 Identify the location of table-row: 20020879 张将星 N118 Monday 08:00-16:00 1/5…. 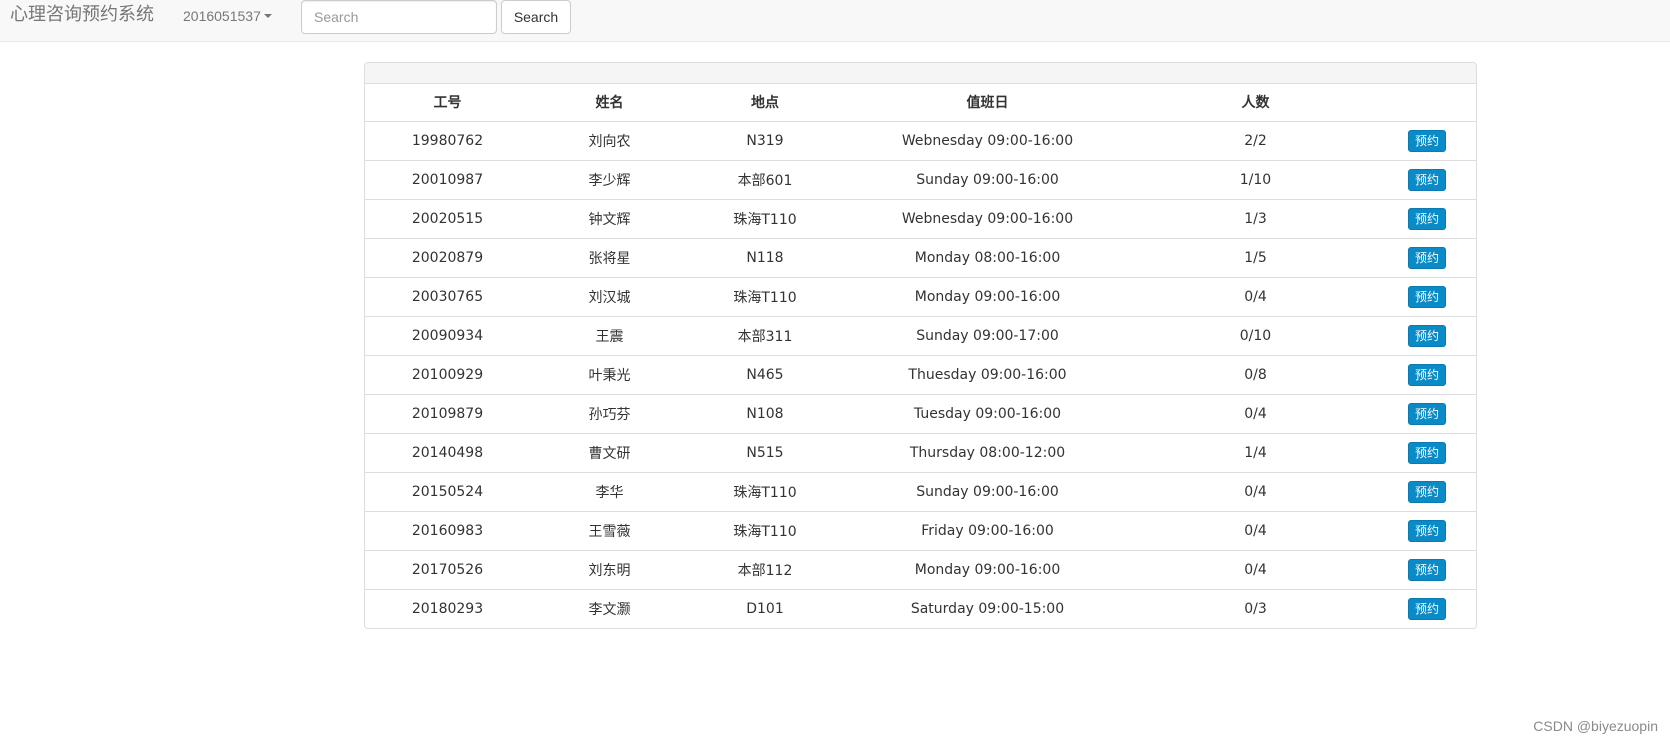
(920, 257).